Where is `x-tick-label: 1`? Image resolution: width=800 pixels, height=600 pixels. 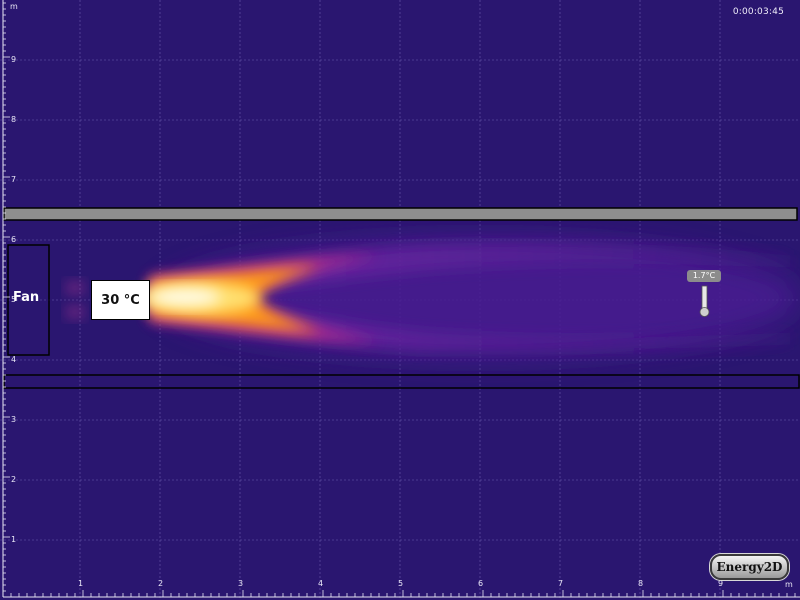 x-tick-label: 1 is located at coordinates (81, 583).